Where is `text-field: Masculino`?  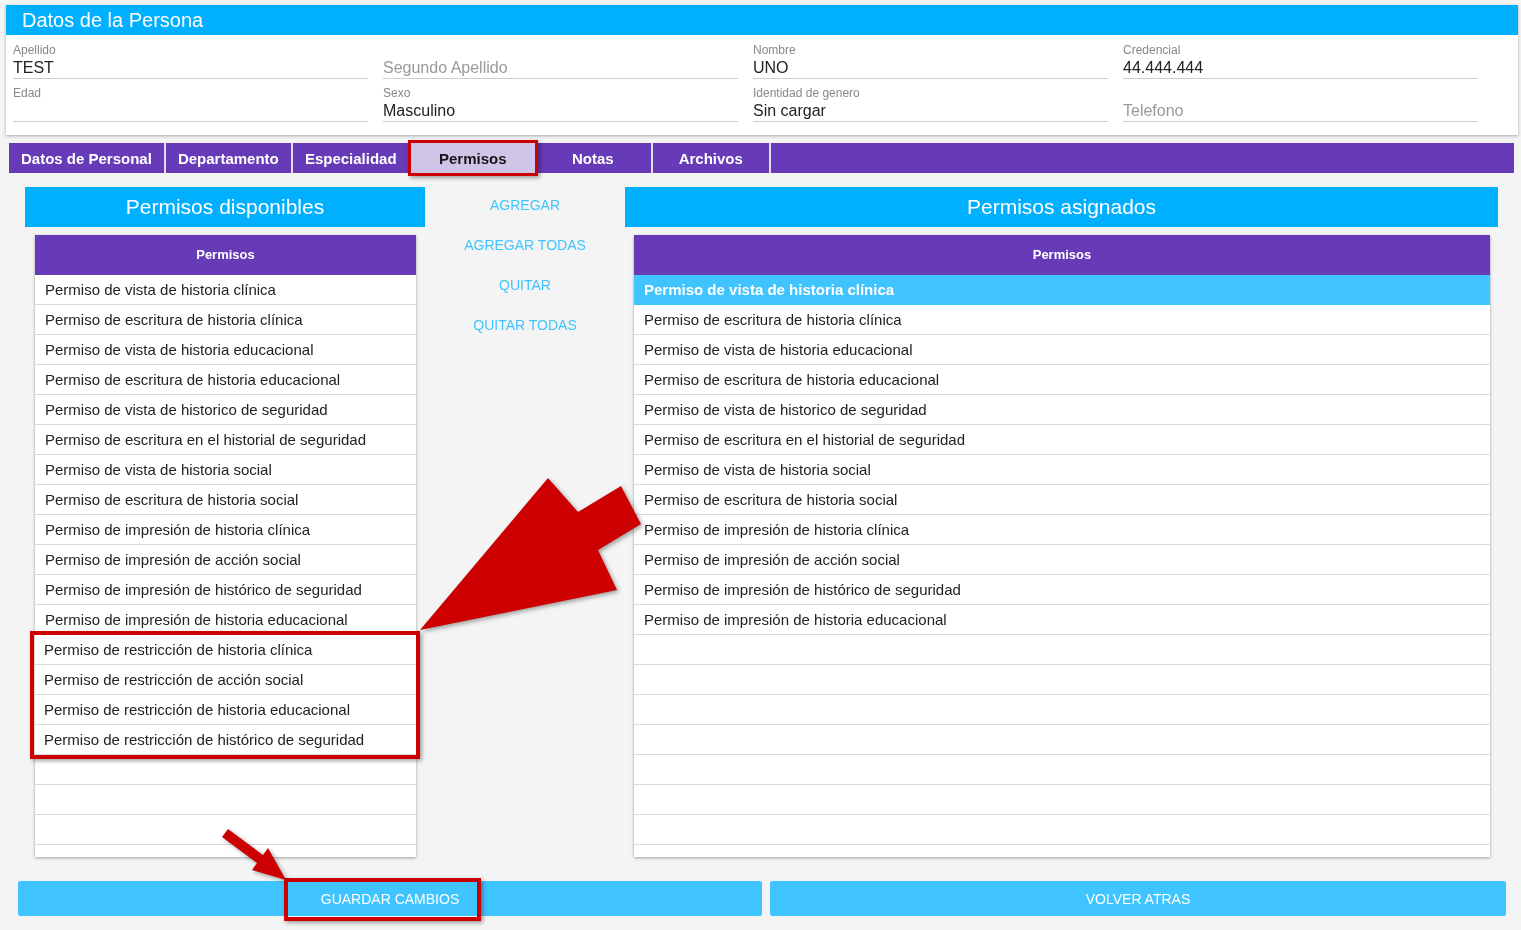
text-field: Masculino is located at coordinates (560, 111).